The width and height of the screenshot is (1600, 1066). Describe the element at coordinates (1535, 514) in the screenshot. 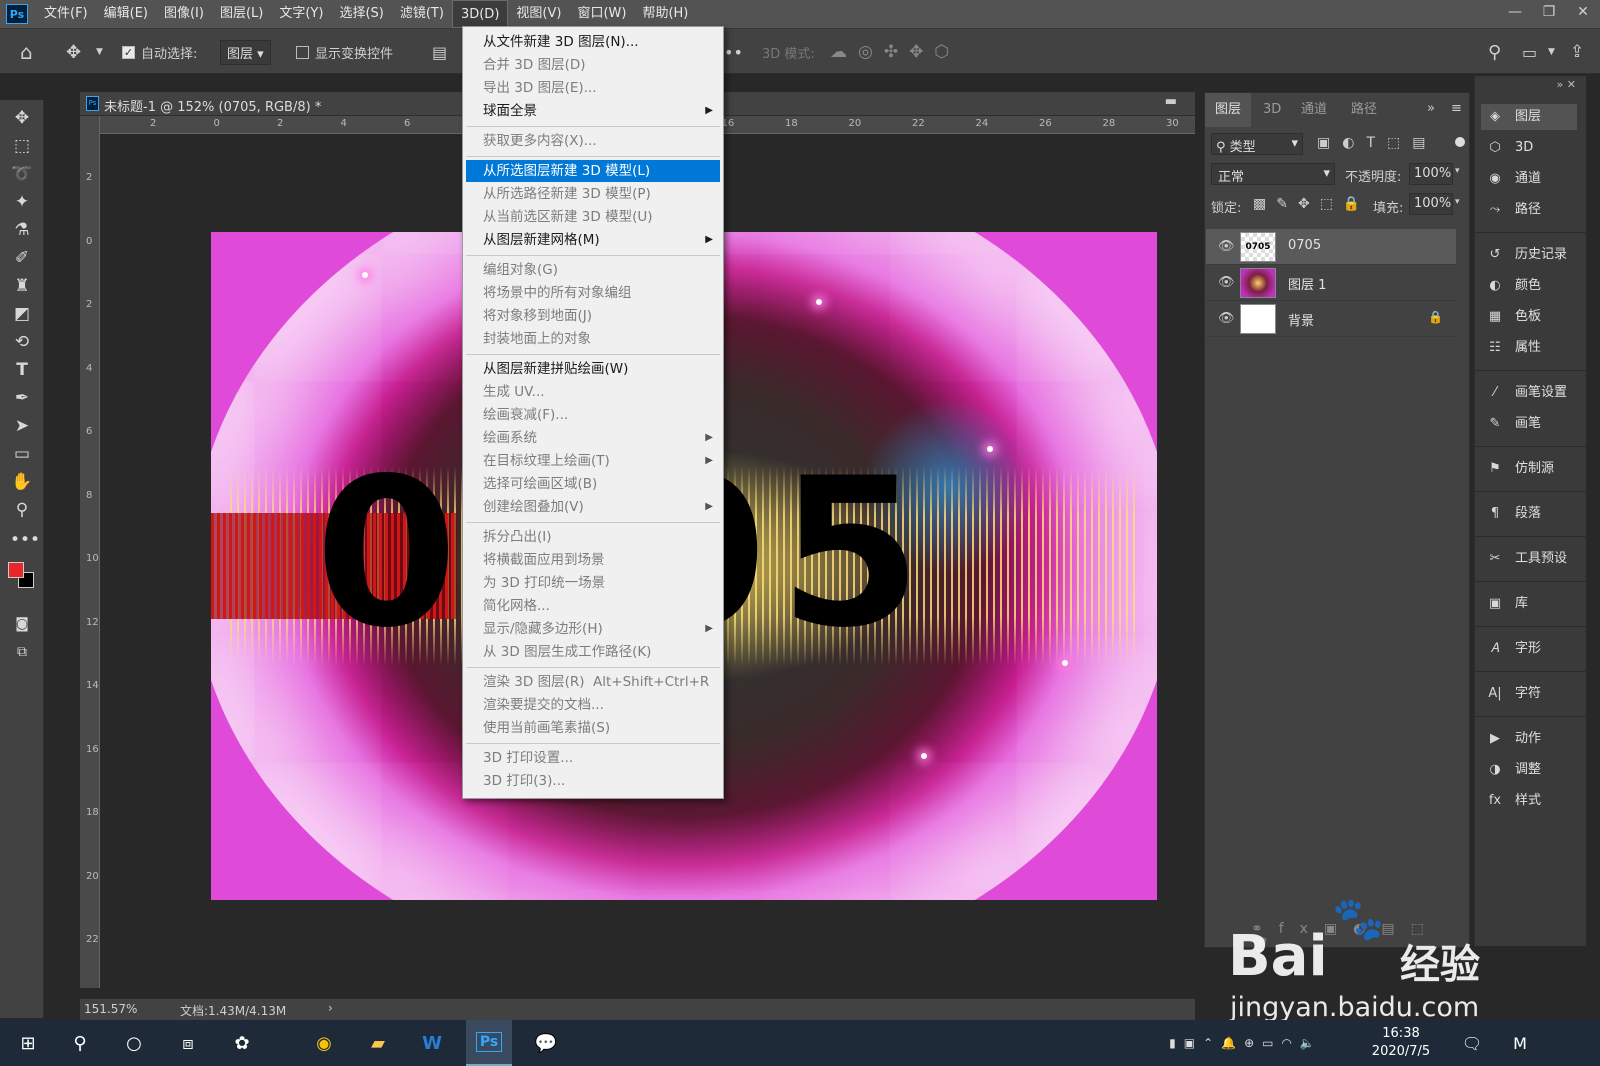

I see `dock-item: ¶ 段落` at that location.